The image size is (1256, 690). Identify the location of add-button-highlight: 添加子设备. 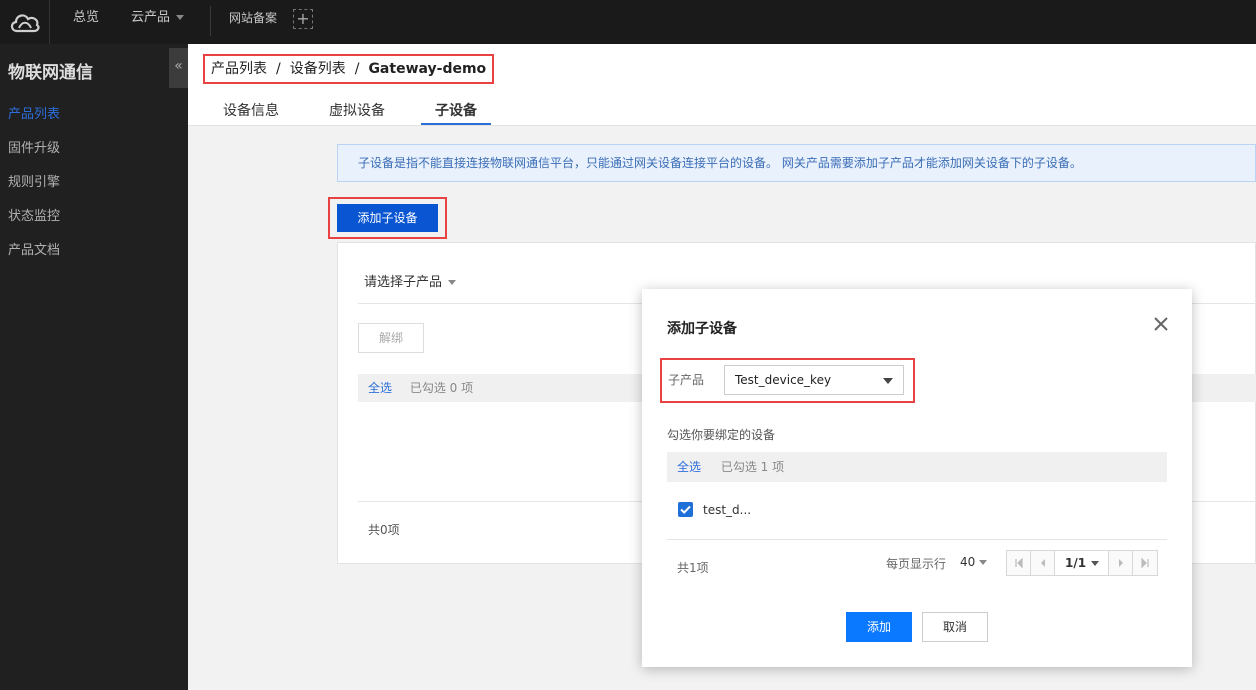
(387, 218).